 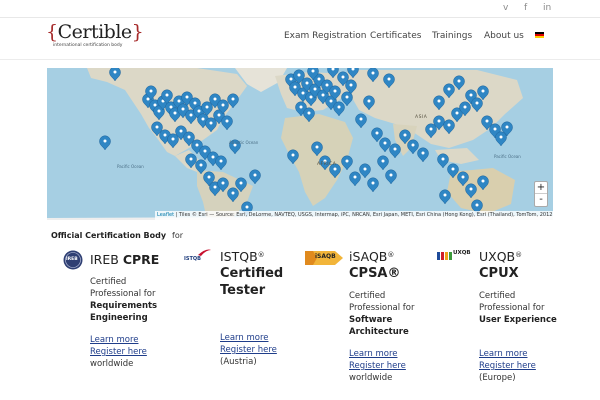 What do you see at coordinates (137, 340) in the screenshot?
I see `ireb-learn-more-link: Learn more` at bounding box center [137, 340].